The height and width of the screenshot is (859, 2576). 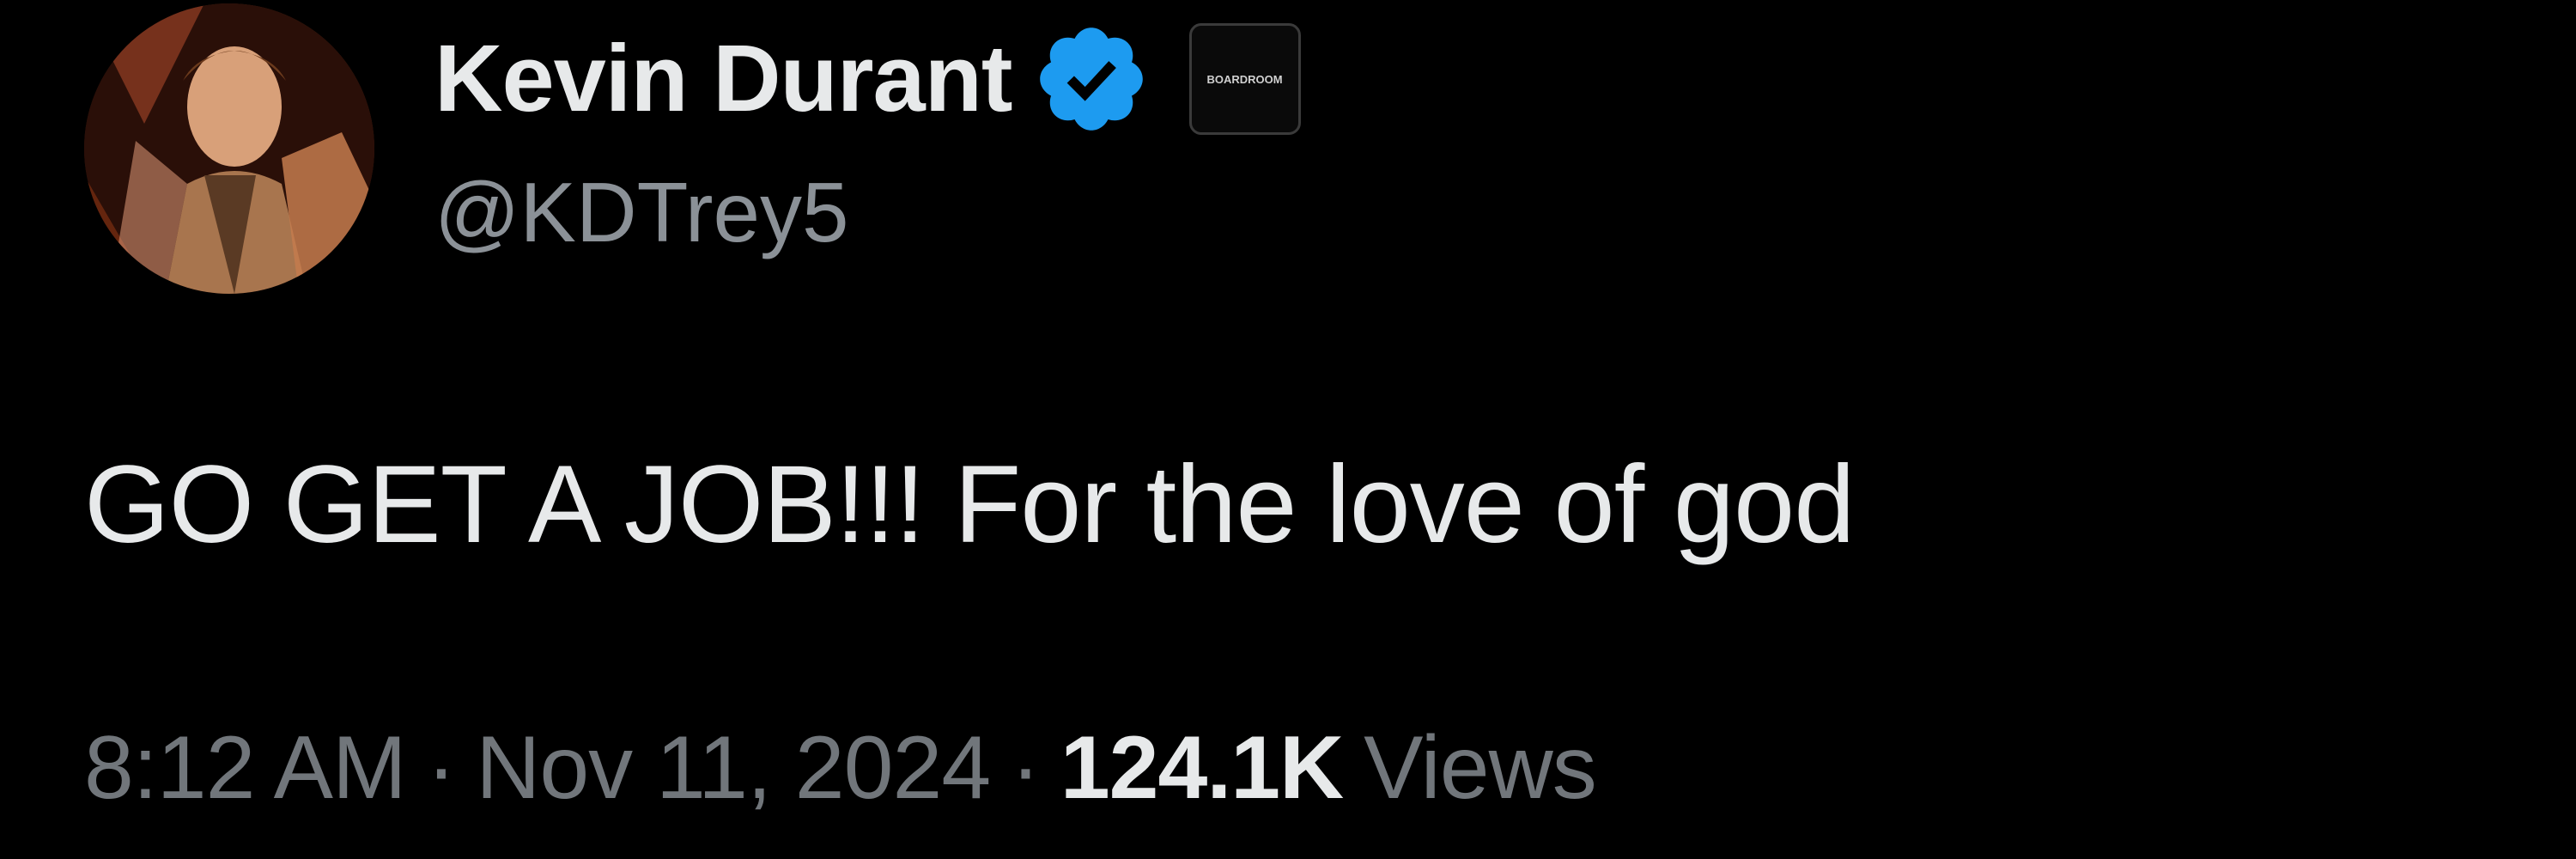 What do you see at coordinates (733, 768) in the screenshot?
I see `tweet-date: Nov 11, 2024` at bounding box center [733, 768].